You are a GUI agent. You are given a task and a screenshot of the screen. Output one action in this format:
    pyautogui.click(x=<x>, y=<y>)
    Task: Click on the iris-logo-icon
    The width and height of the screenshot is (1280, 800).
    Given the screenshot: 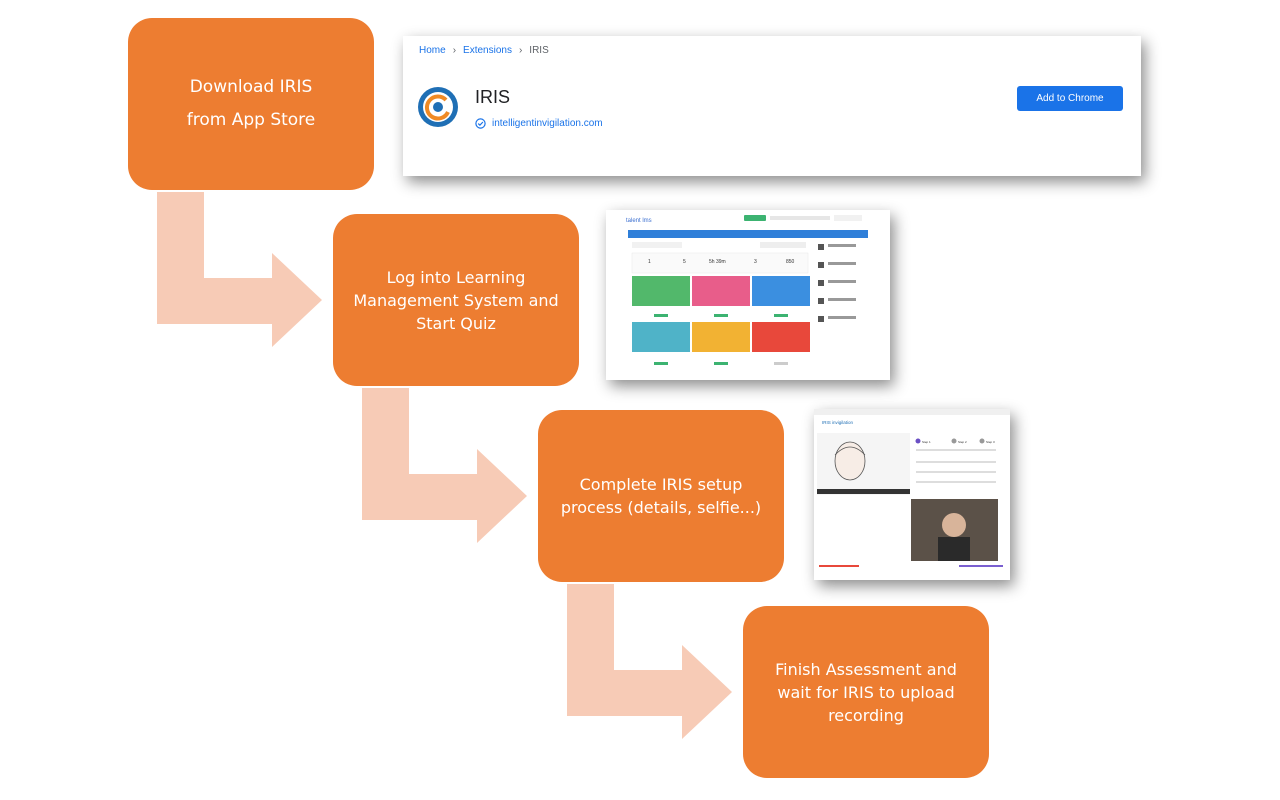 What is the action you would take?
    pyautogui.click(x=438, y=107)
    